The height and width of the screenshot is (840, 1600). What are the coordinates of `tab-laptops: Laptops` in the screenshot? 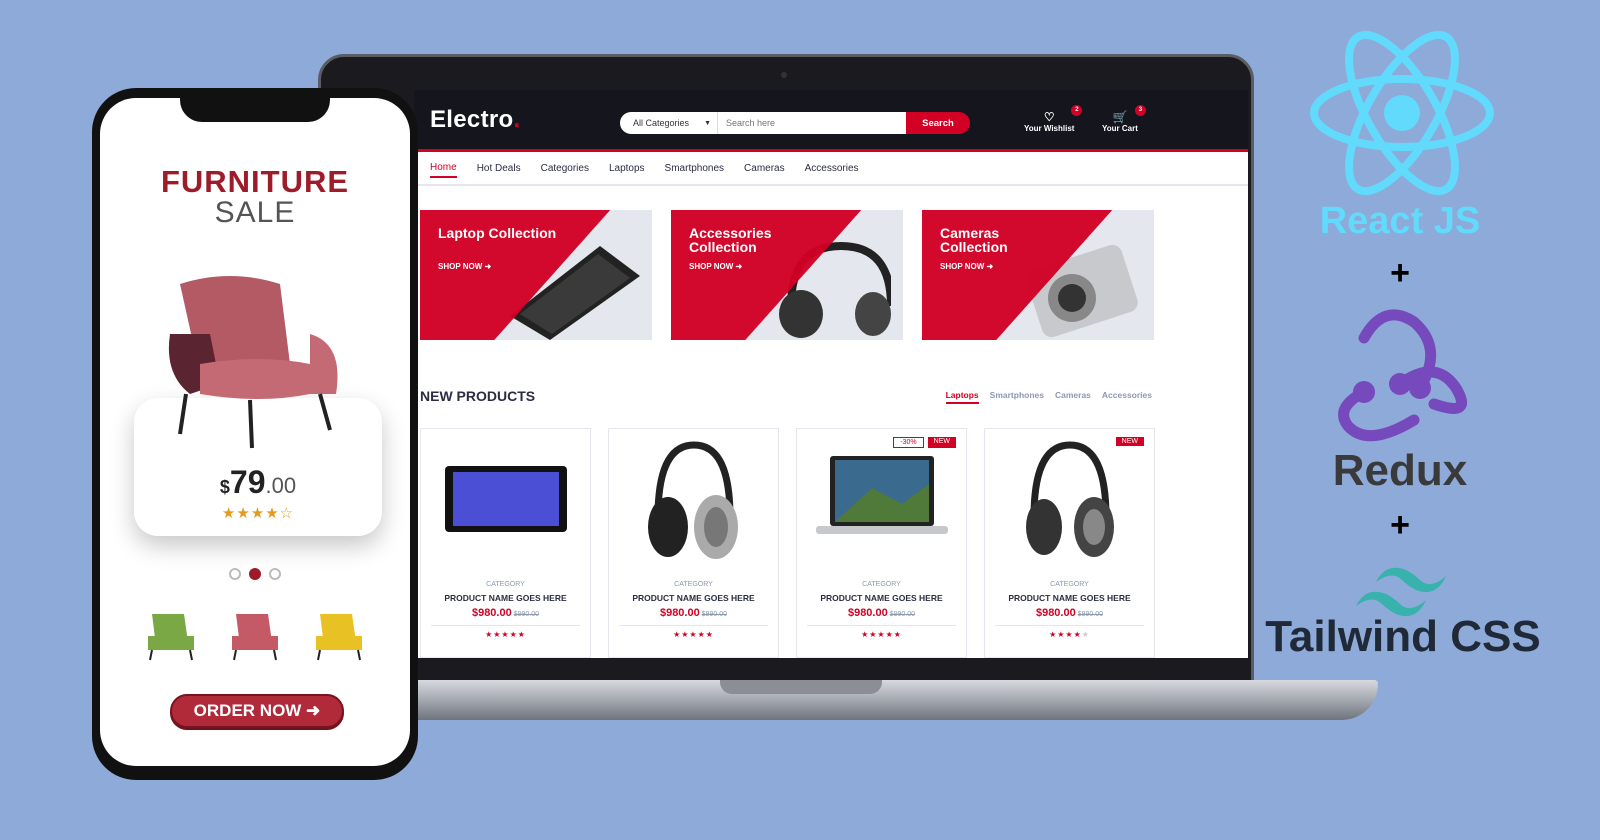 It's located at (962, 397).